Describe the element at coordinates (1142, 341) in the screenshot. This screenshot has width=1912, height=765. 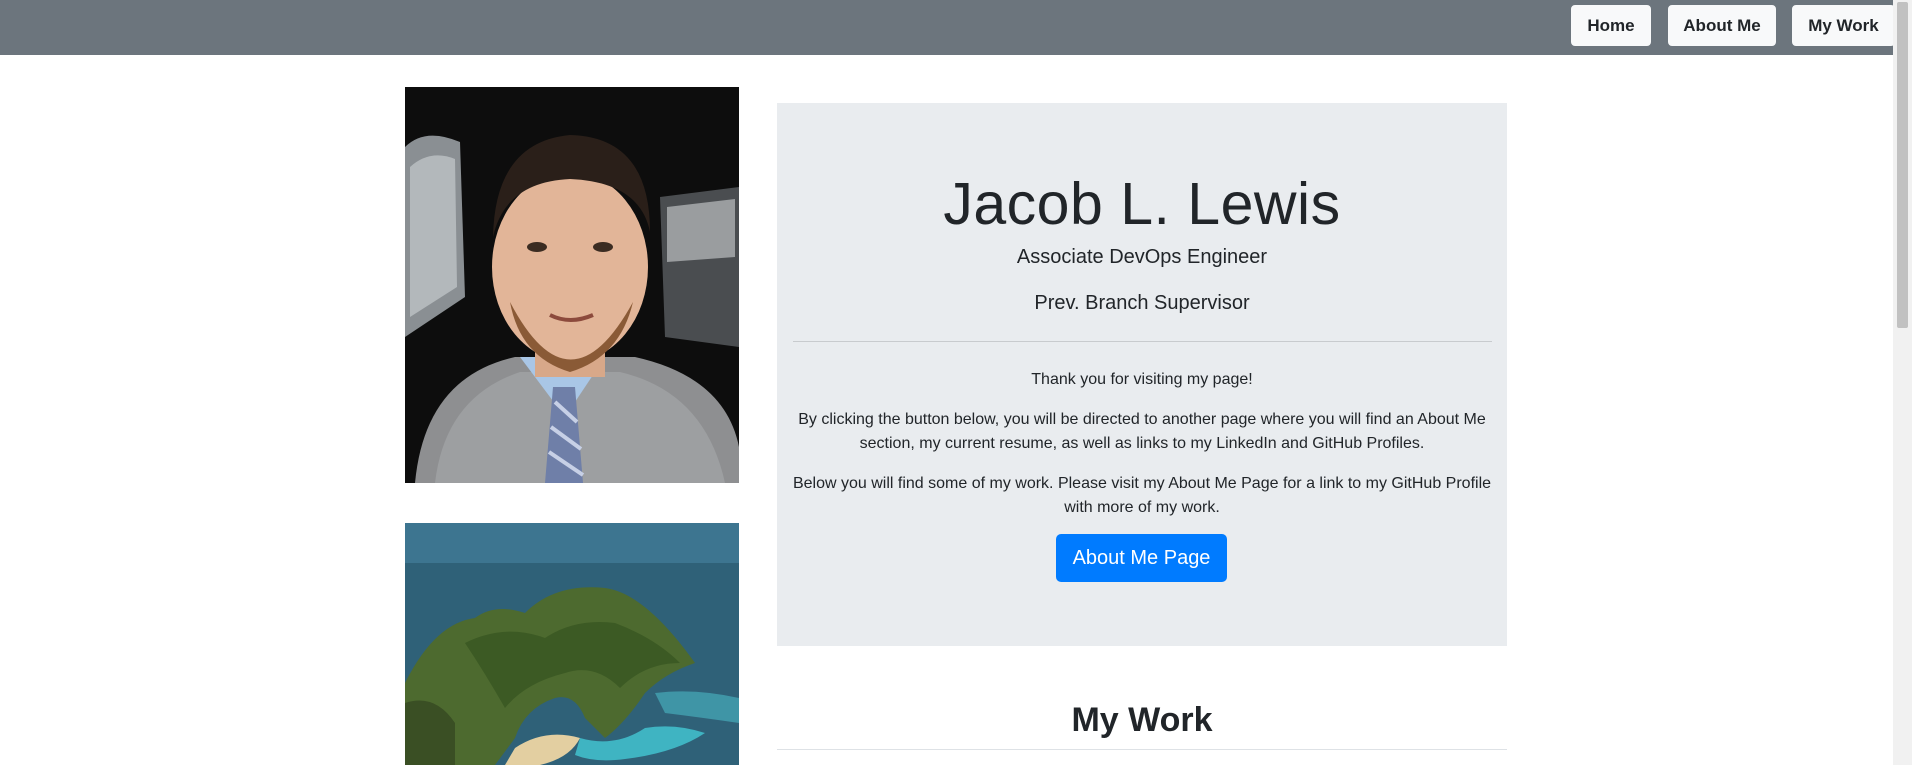
I see `divider` at that location.